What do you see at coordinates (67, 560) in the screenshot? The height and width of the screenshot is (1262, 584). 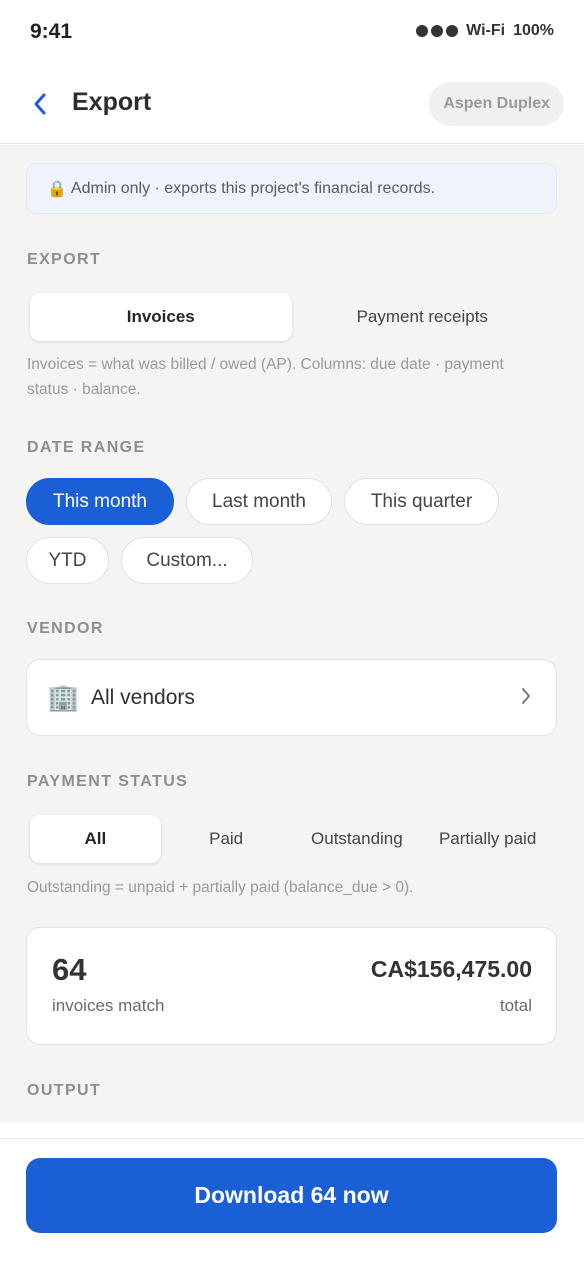 I see `chip-ytd: YTD` at bounding box center [67, 560].